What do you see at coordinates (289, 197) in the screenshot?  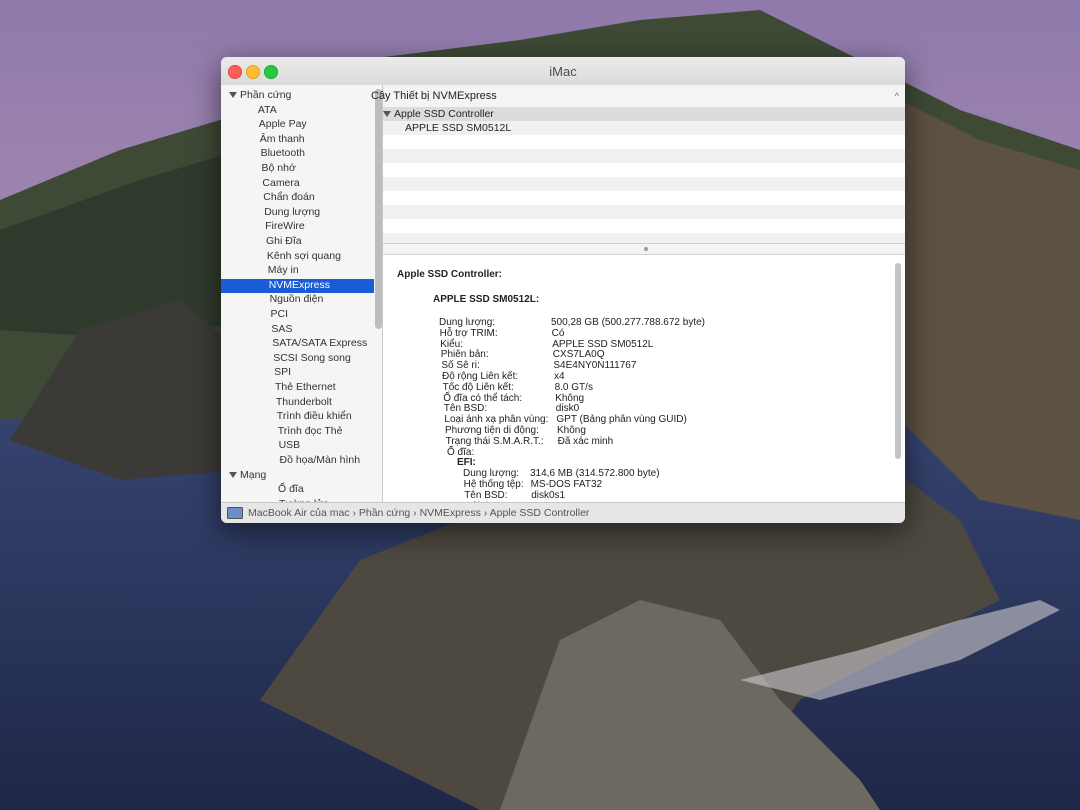 I see `sidebar-item-label: Chẩn đoán` at bounding box center [289, 197].